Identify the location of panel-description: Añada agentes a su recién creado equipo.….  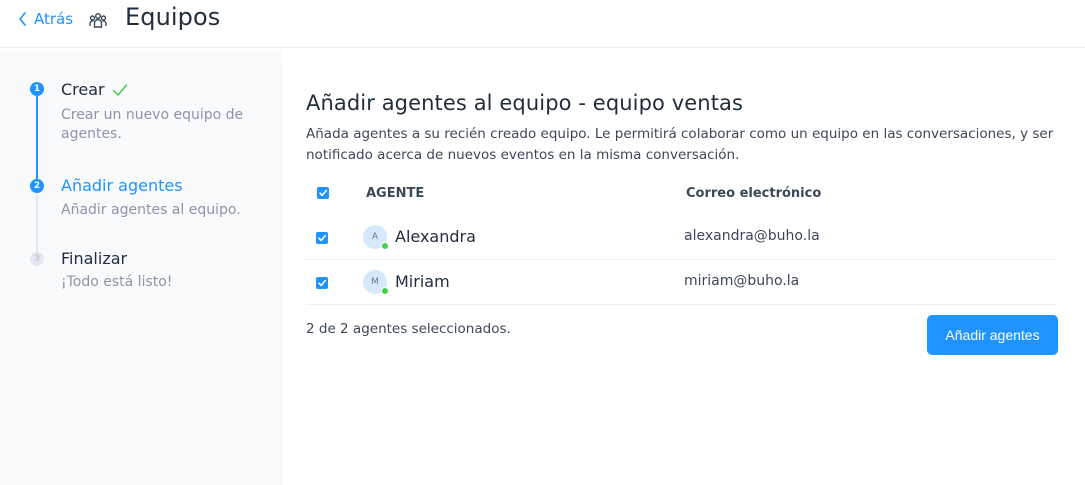
(680, 144).